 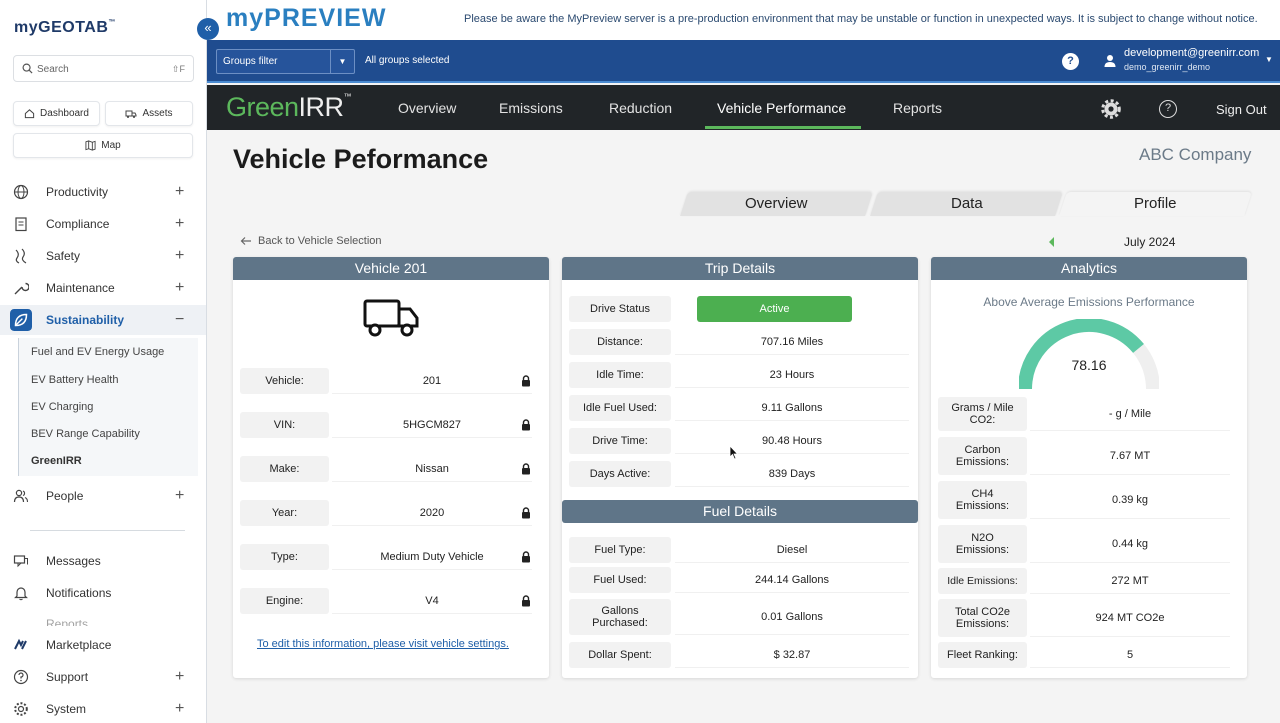 I want to click on globe-icon, so click(x=21, y=192).